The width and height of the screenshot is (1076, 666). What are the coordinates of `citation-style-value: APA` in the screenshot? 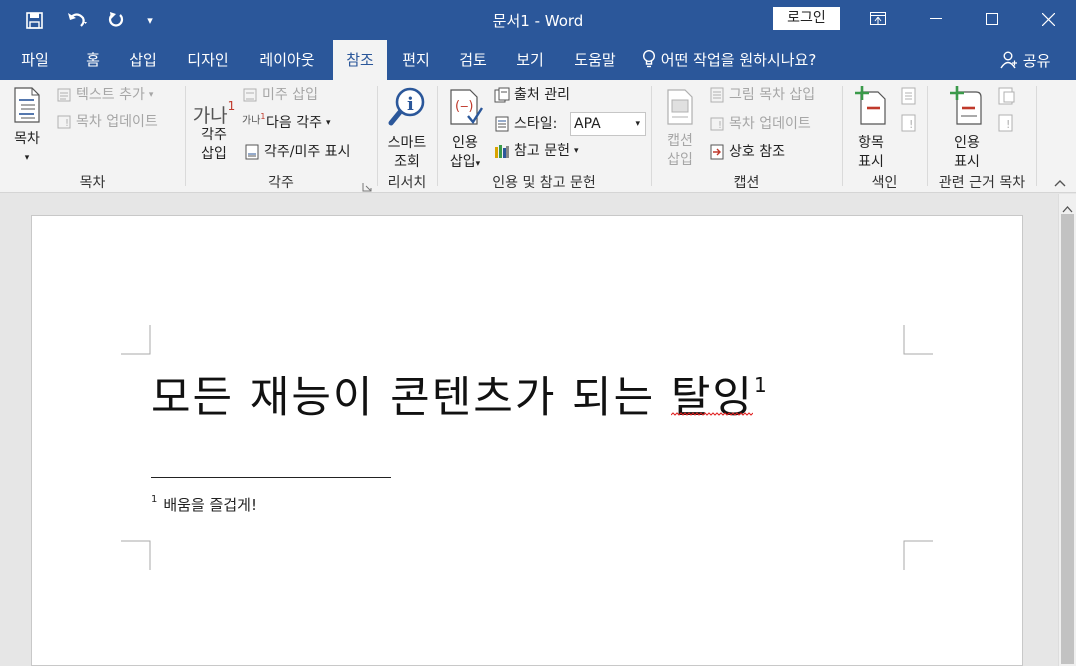 It's located at (587, 124).